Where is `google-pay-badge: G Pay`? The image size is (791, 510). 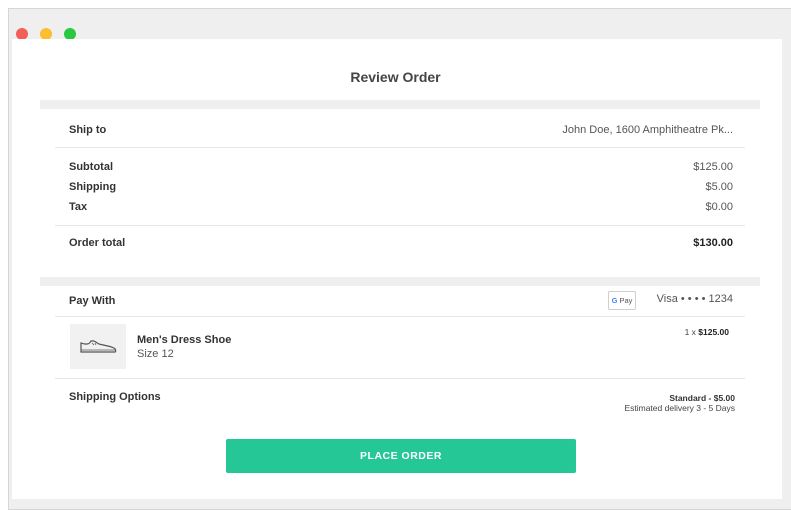 google-pay-badge: G Pay is located at coordinates (622, 300).